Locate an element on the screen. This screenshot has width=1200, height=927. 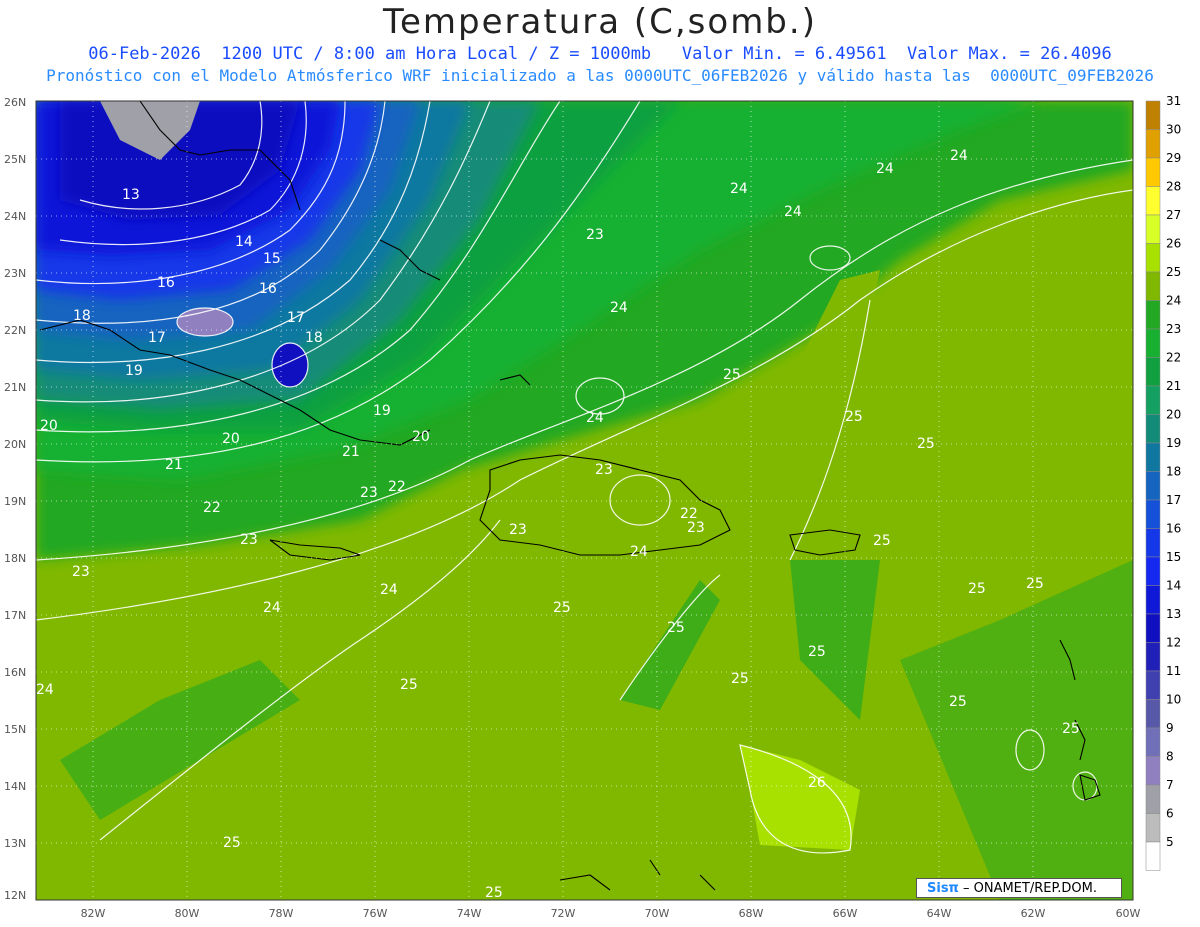
lat-label: 15N is located at coordinates (15, 729).